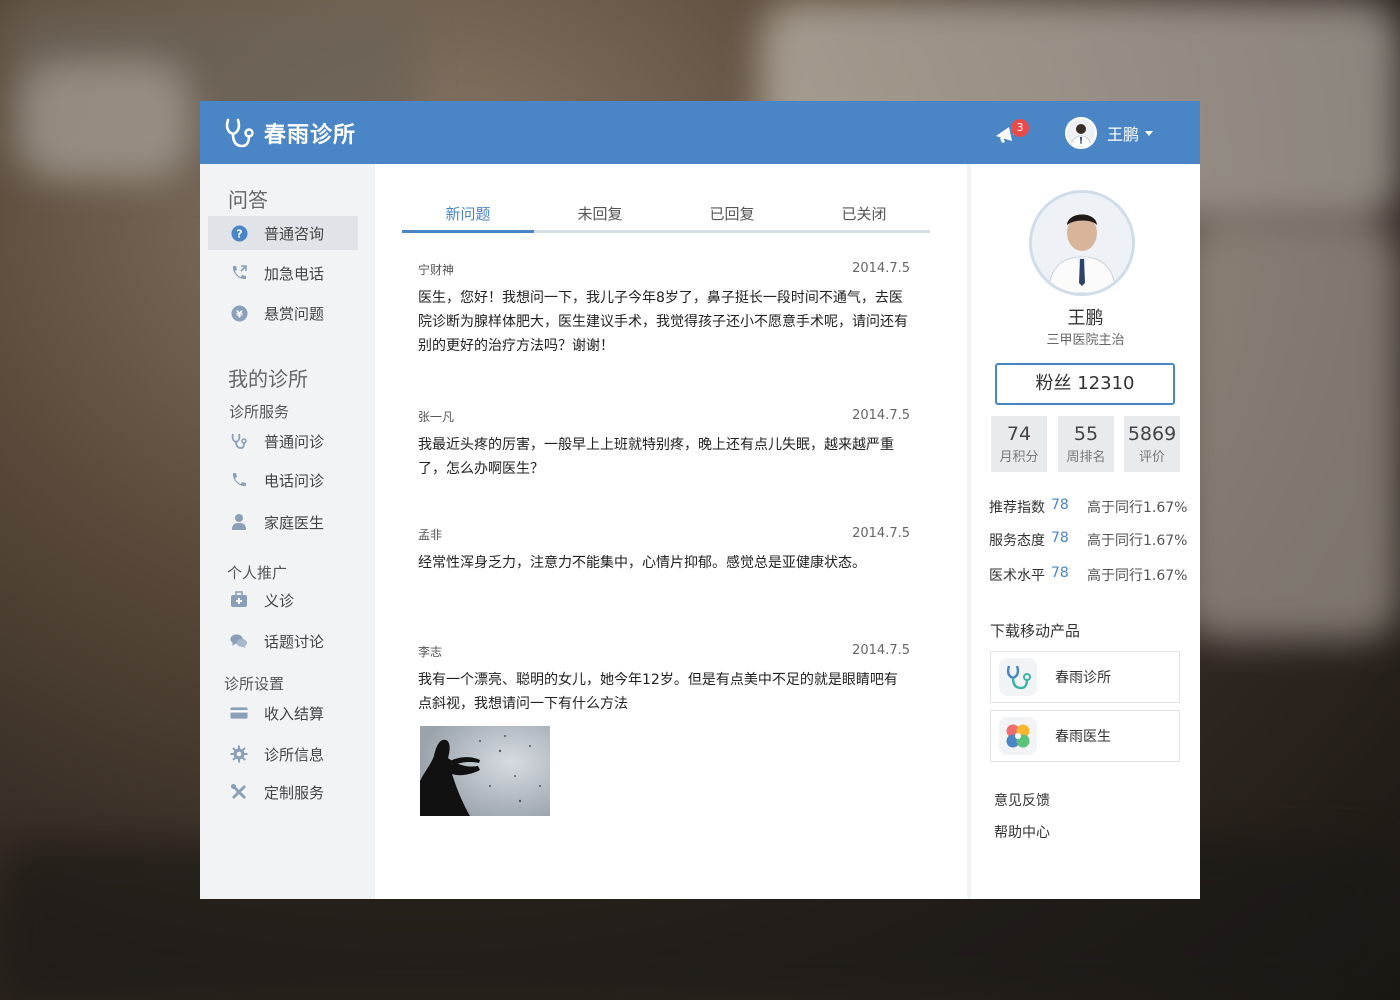 The width and height of the screenshot is (1400, 1000). Describe the element at coordinates (239, 522) in the screenshot. I see `person-icon` at that location.